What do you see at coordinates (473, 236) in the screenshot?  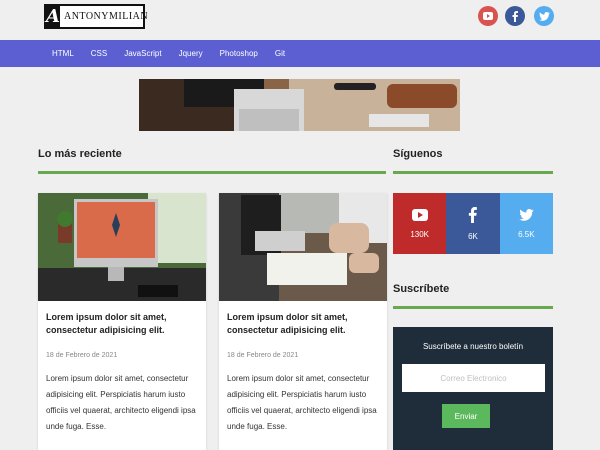 I see `facebook-follower-count: 6K` at bounding box center [473, 236].